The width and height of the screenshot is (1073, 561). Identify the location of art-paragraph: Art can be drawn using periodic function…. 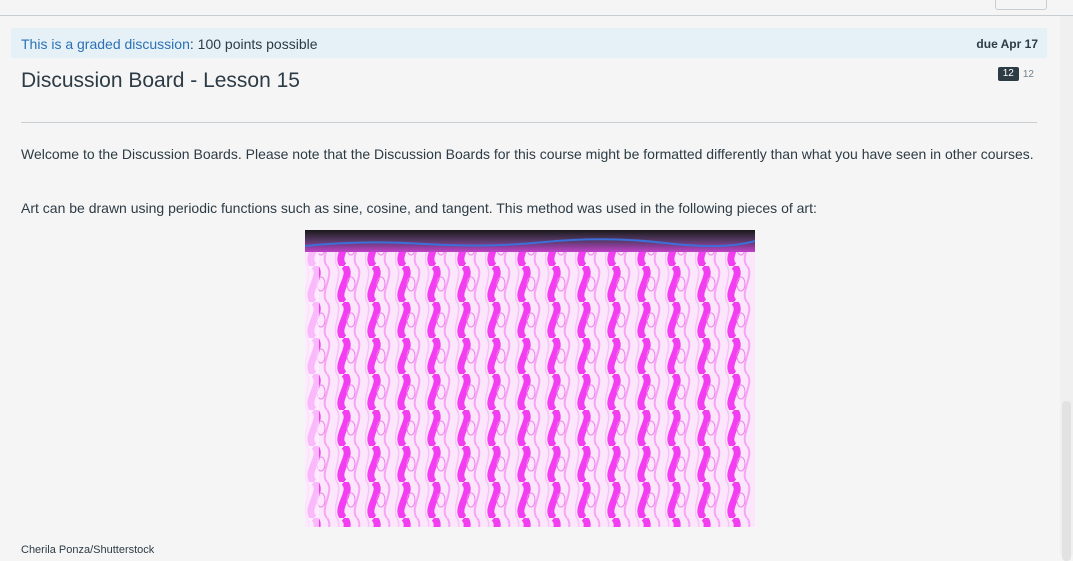
(419, 208).